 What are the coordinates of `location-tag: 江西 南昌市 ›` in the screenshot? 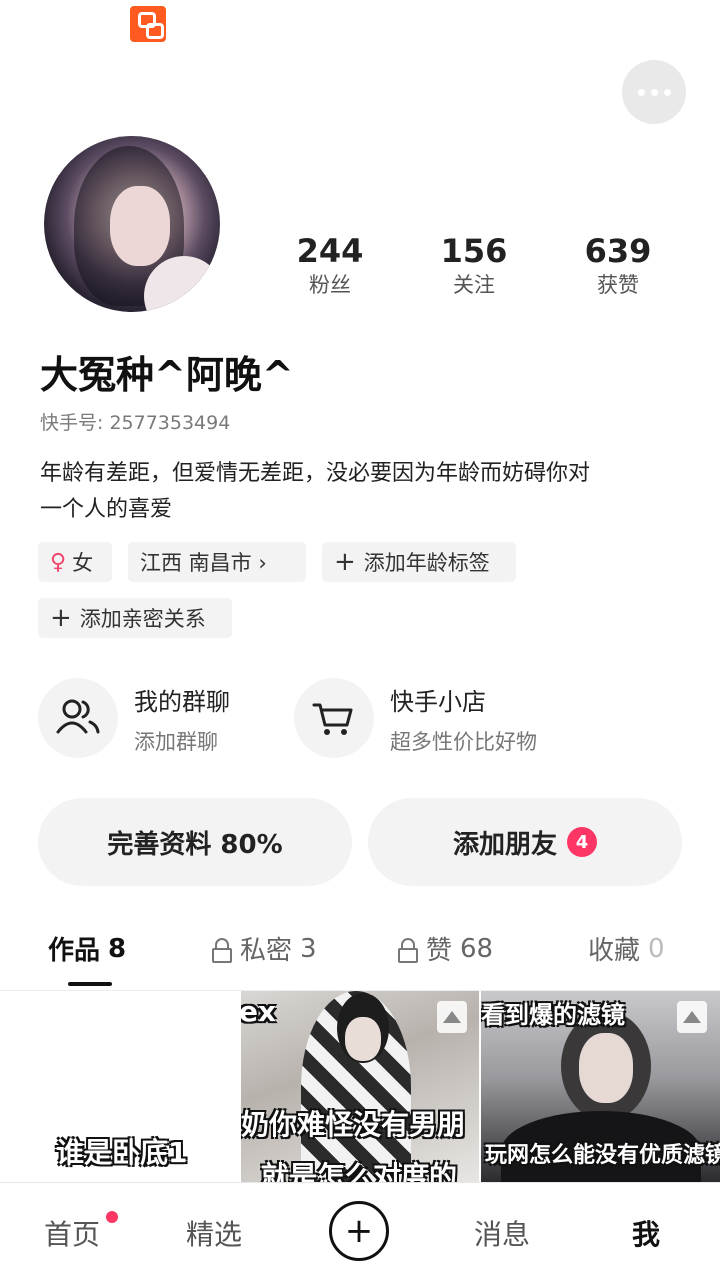 It's located at (217, 562).